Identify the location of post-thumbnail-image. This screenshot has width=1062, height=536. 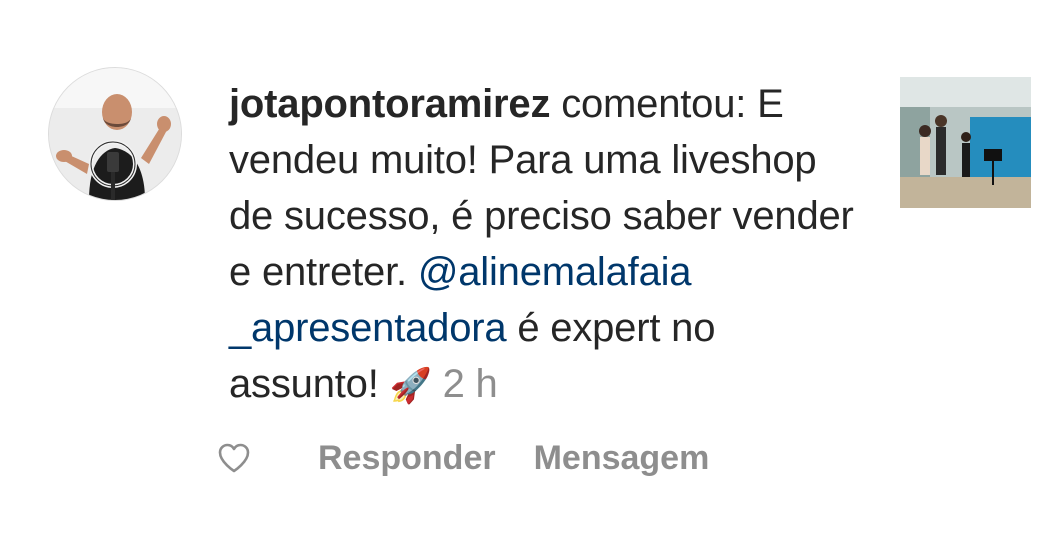
(965, 142).